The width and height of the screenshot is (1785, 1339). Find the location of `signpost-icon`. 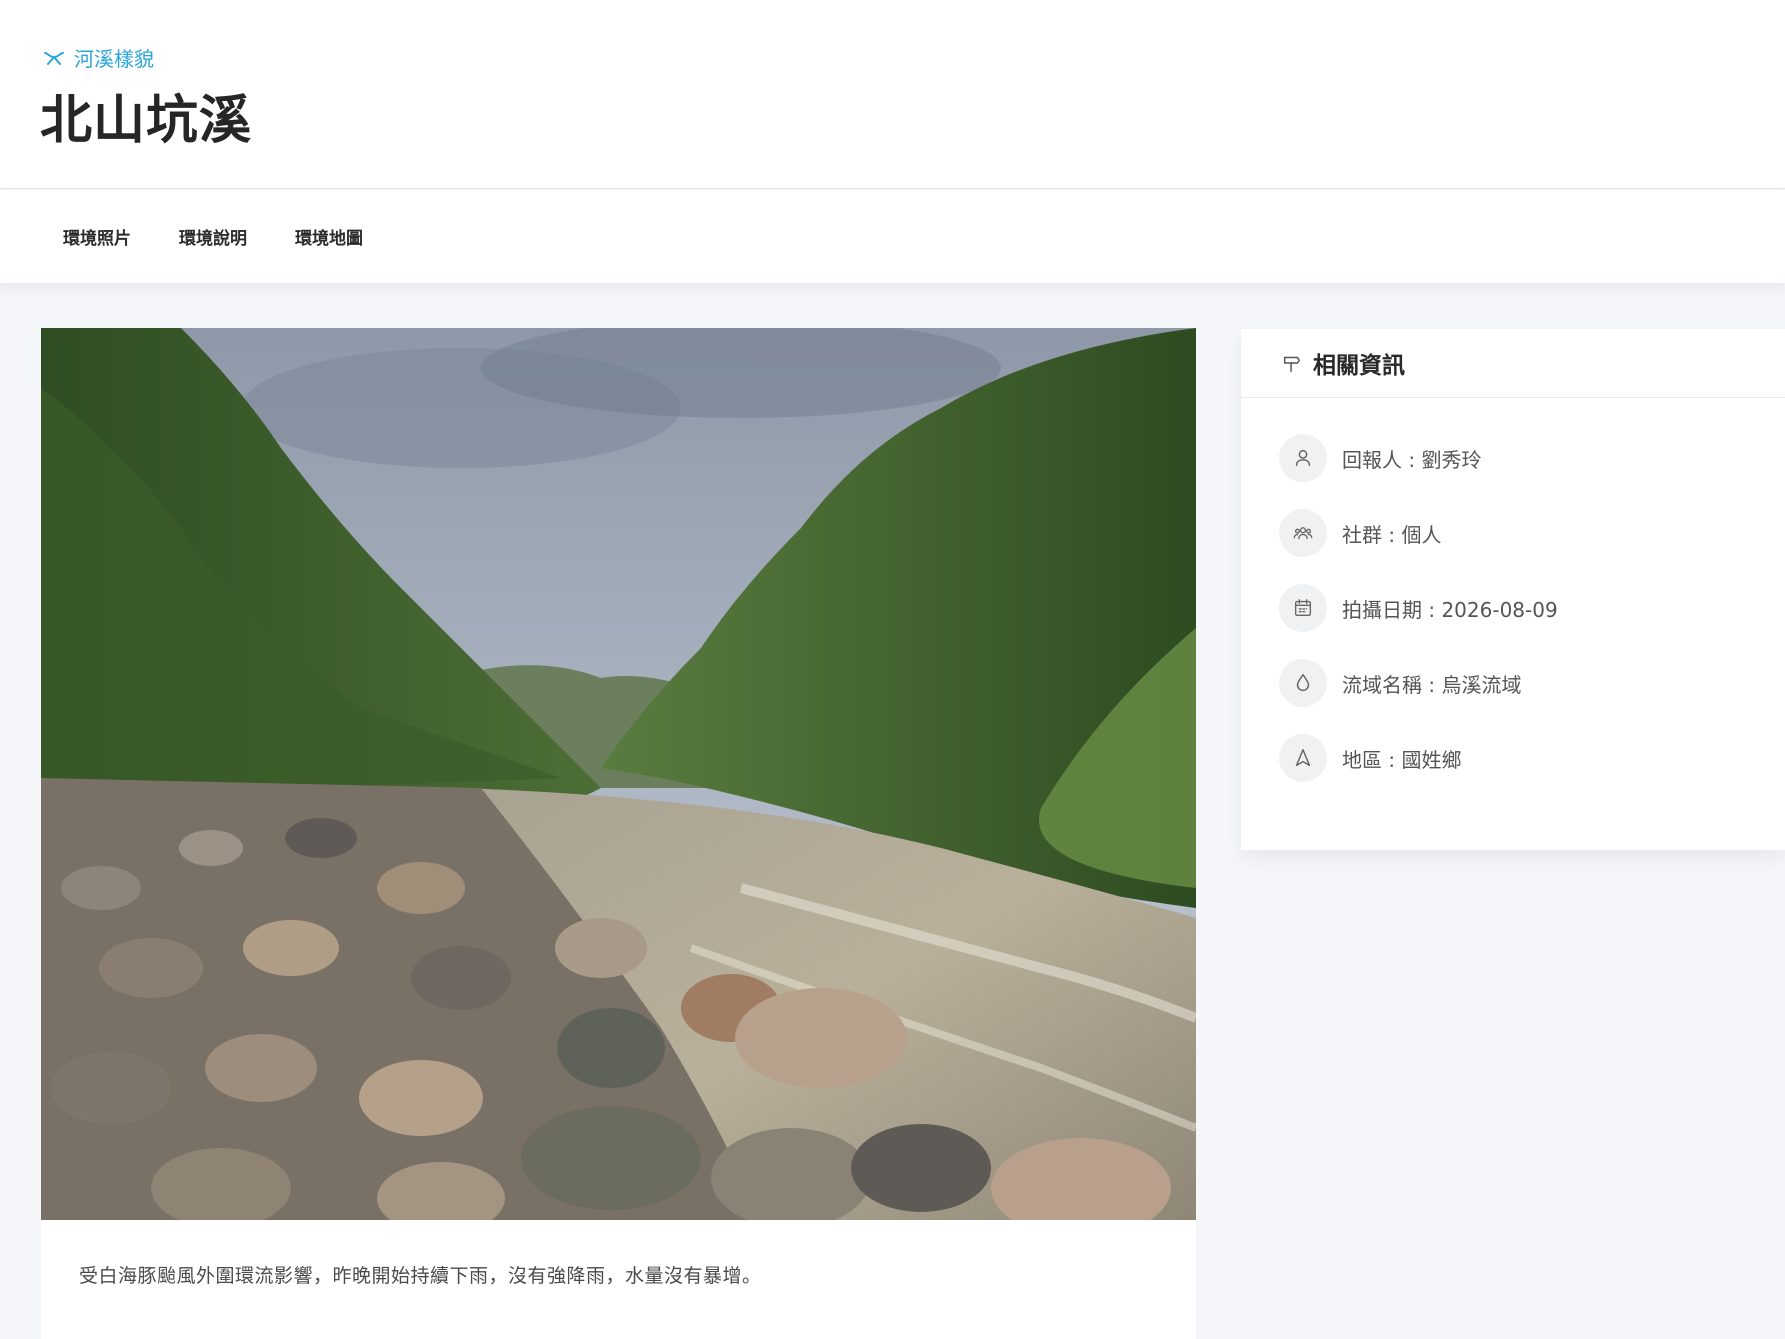

signpost-icon is located at coordinates (1292, 364).